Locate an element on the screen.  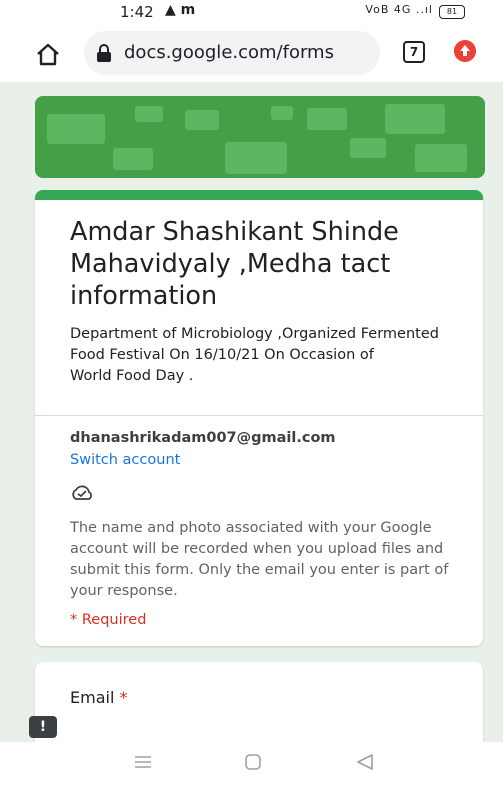
switch-account-link: Switch account is located at coordinates (125, 460).